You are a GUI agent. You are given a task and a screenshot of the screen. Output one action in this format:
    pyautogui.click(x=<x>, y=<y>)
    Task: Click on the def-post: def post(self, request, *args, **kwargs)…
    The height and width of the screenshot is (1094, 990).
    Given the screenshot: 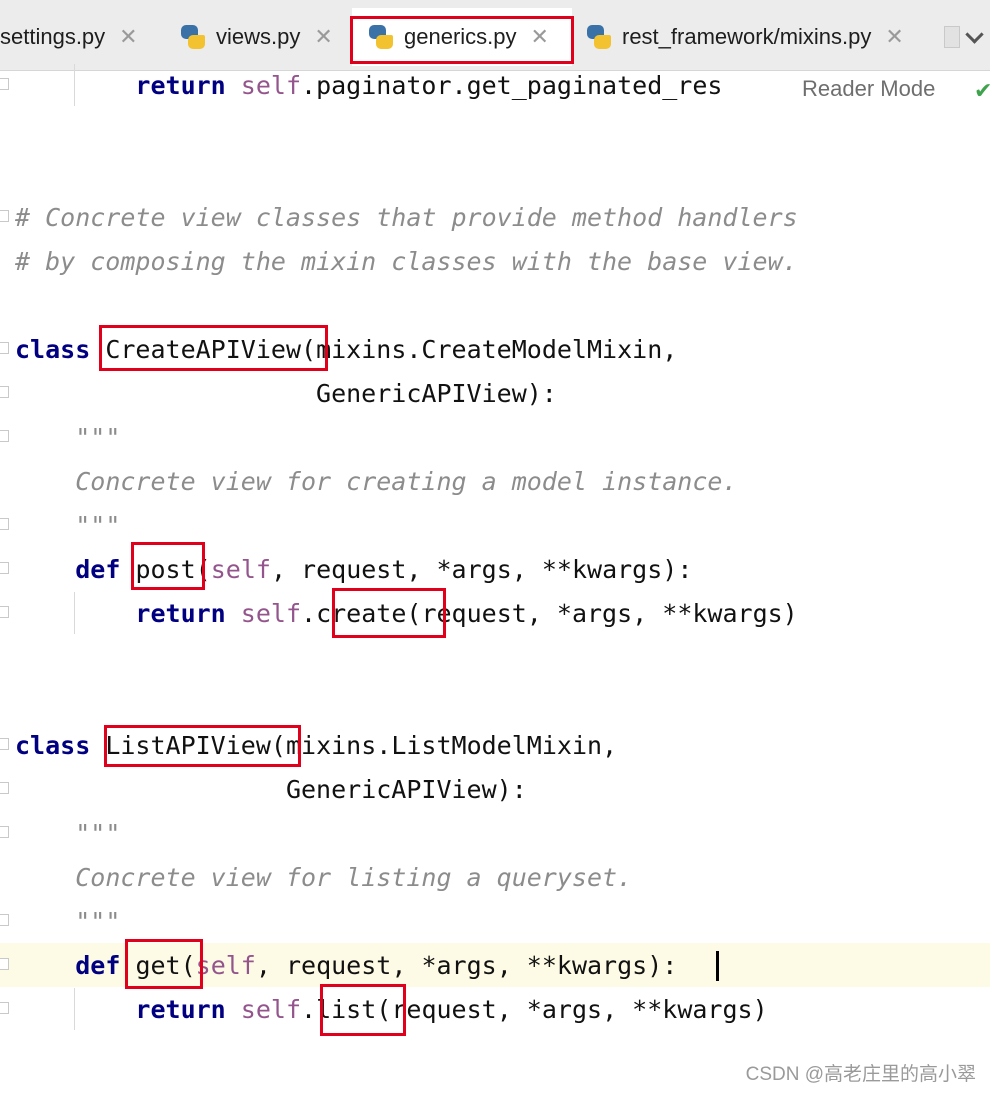 What is the action you would take?
    pyautogui.click(x=353, y=570)
    